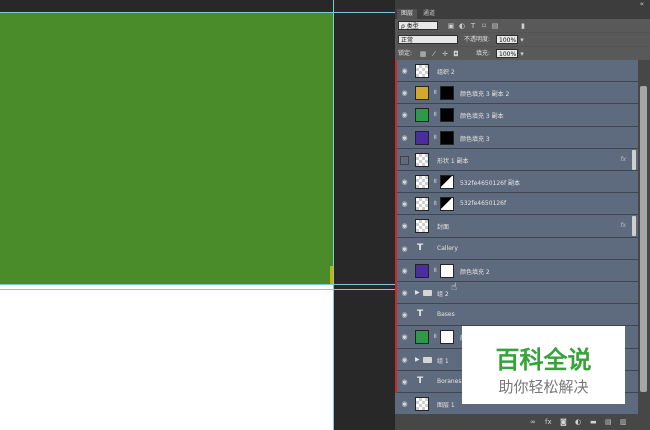 Image resolution: width=650 pixels, height=430 pixels. What do you see at coordinates (423, 54) in the screenshot?
I see `lock-transparency-icon: ▦` at bounding box center [423, 54].